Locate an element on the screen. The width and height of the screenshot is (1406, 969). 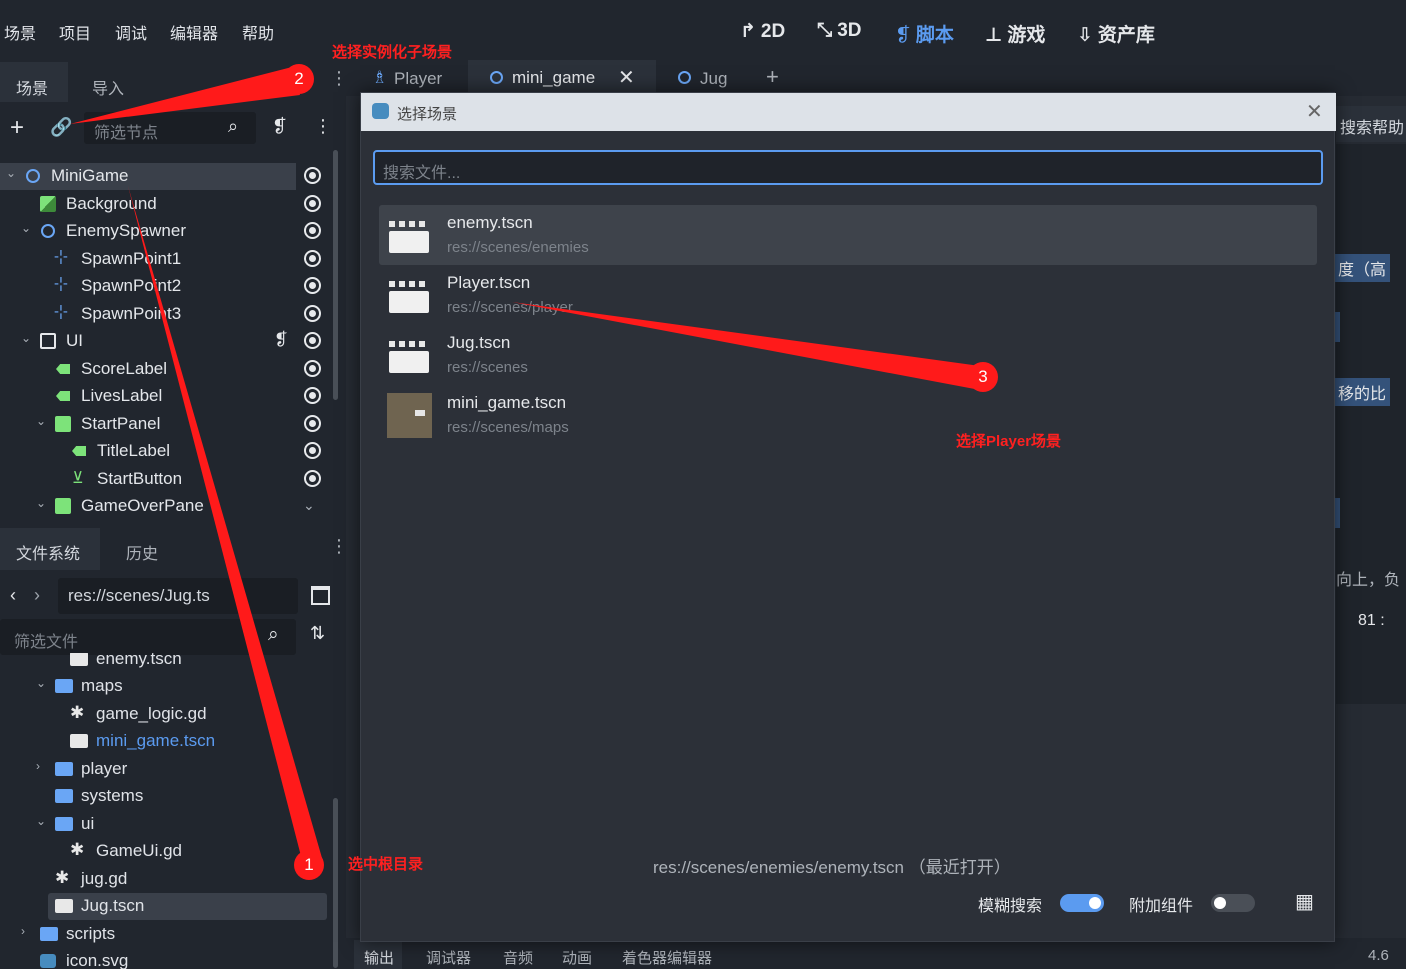
annotation-badge-1: 1 is located at coordinates (309, 865).